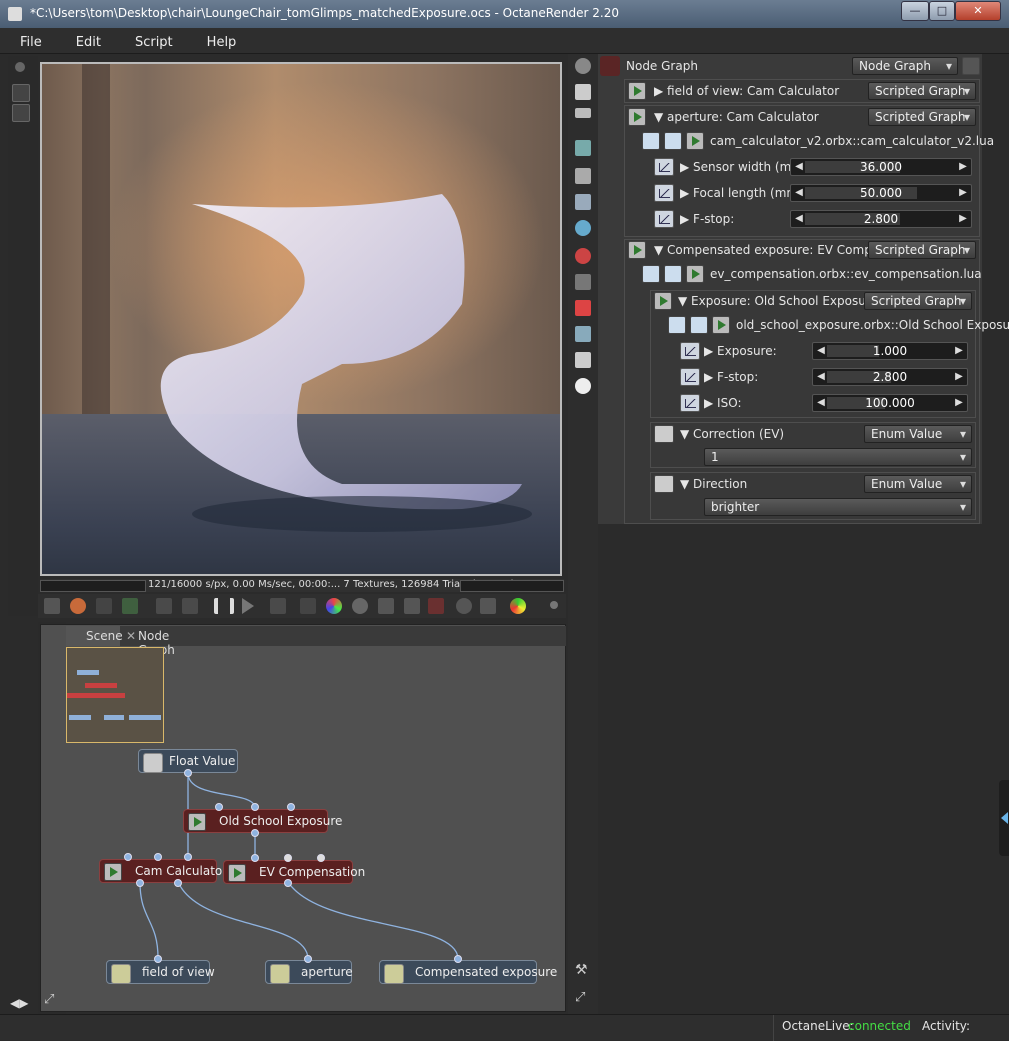 The image size is (1009, 1041). I want to click on fov-label: ▶ field of view: Cam Calculator, so click(746, 91).